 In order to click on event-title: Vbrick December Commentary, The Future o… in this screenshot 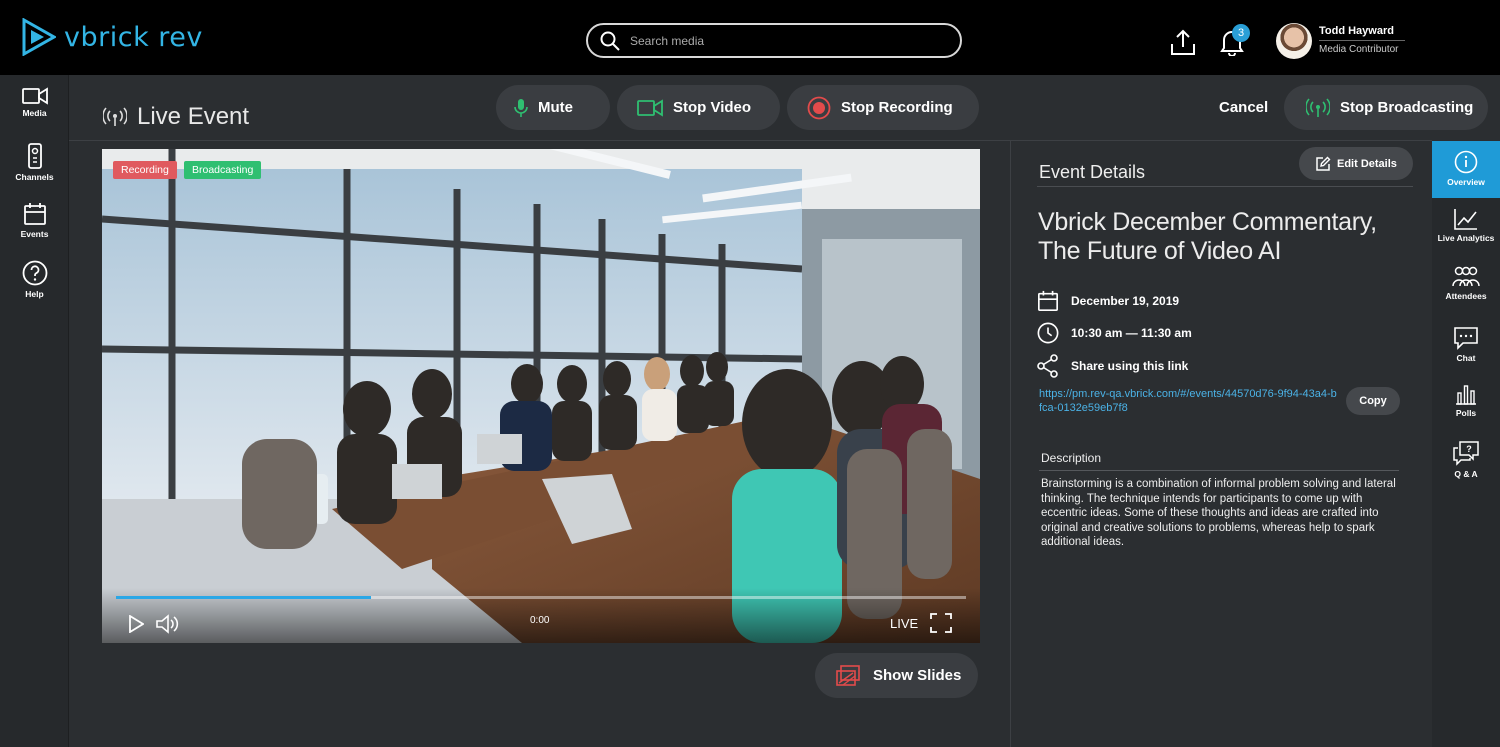, I will do `click(1207, 236)`.